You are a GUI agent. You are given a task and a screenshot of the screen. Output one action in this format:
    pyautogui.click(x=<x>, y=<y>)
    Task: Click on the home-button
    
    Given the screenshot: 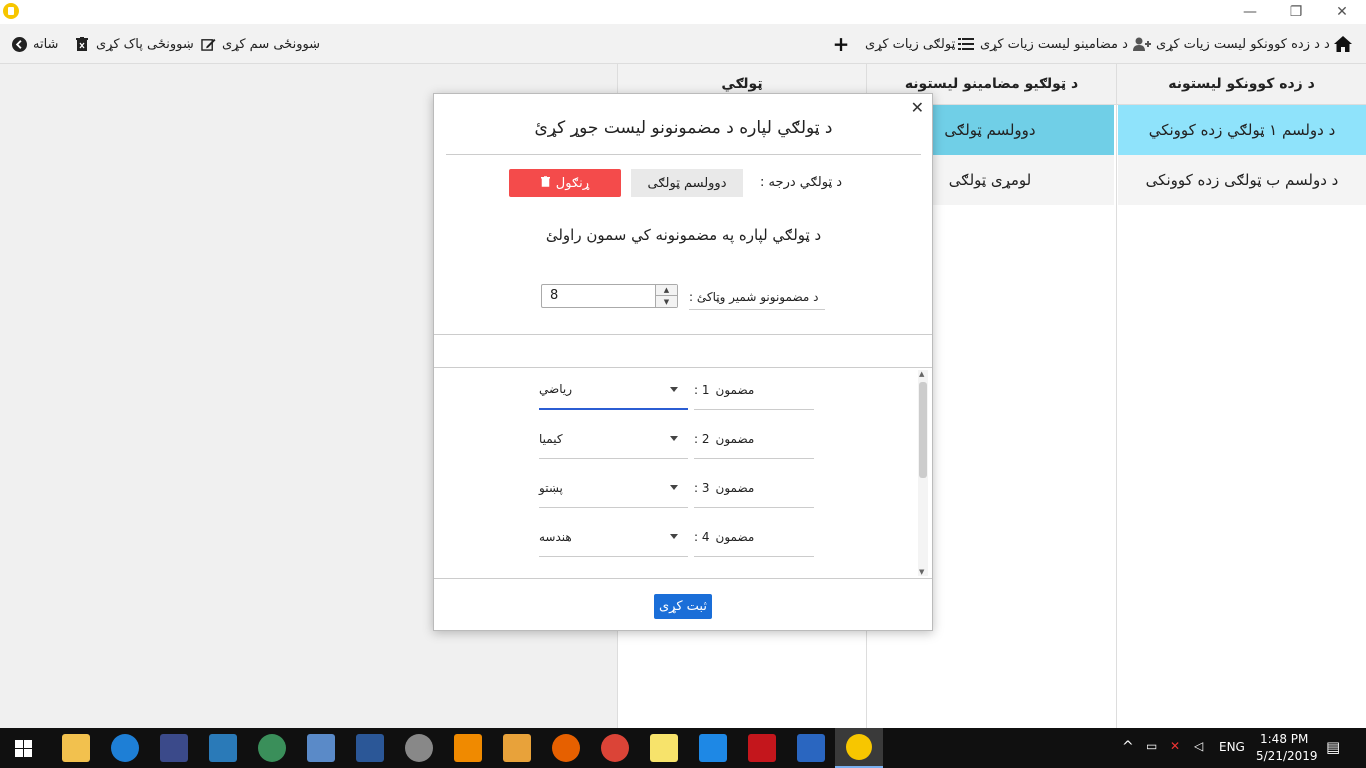 What is the action you would take?
    pyautogui.click(x=1343, y=44)
    